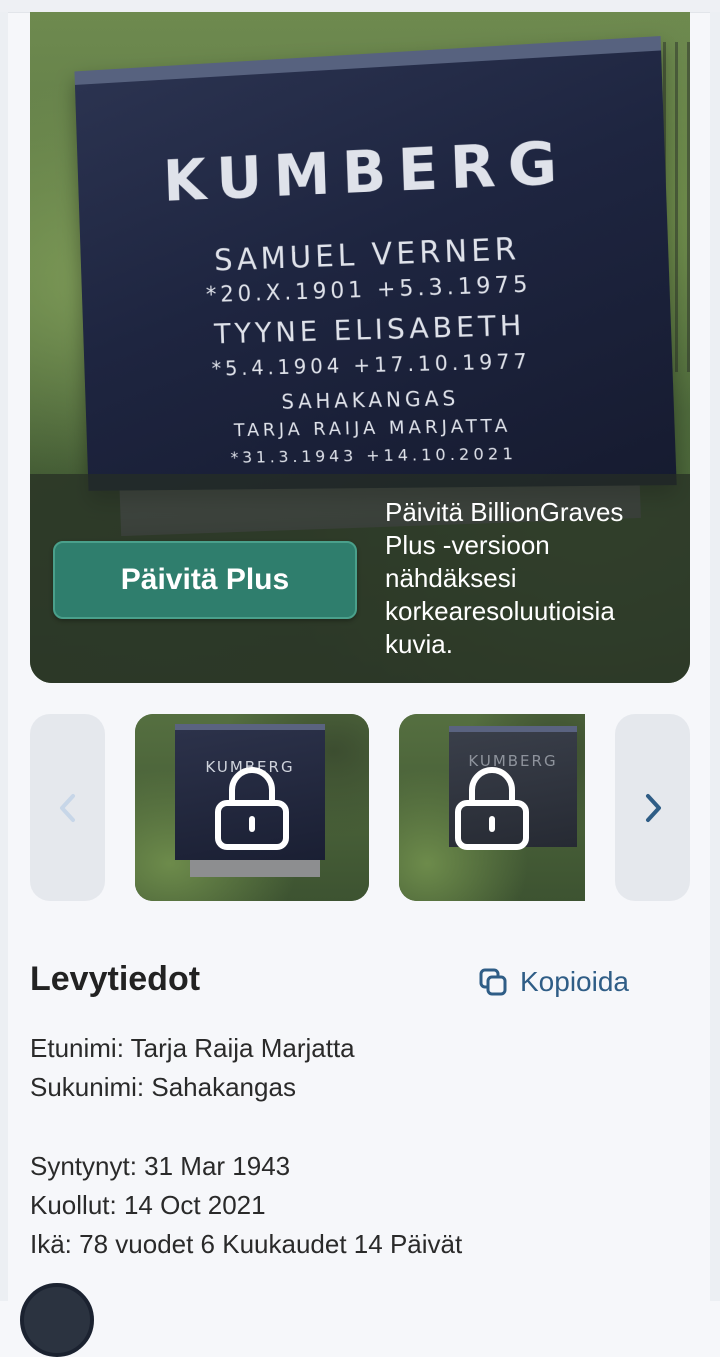  Describe the element at coordinates (366, 171) in the screenshot. I see `stone-line-1: KUMBERG` at that location.